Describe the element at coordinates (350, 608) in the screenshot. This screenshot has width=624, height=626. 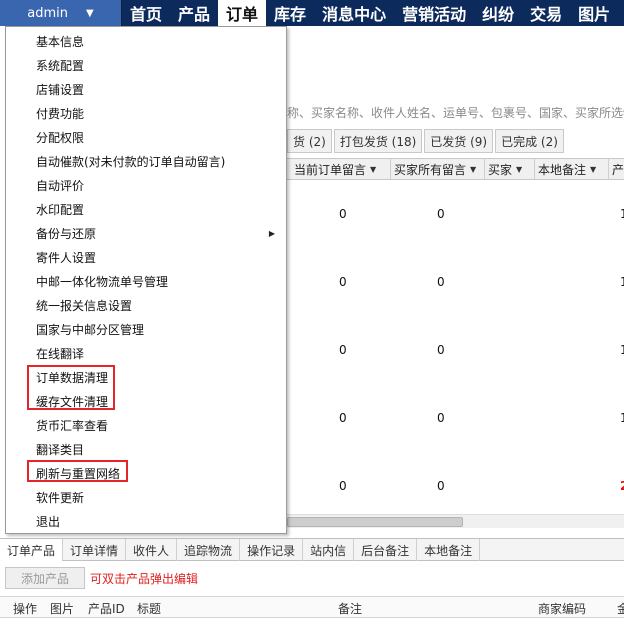
I see `product-column-4: 备注` at that location.